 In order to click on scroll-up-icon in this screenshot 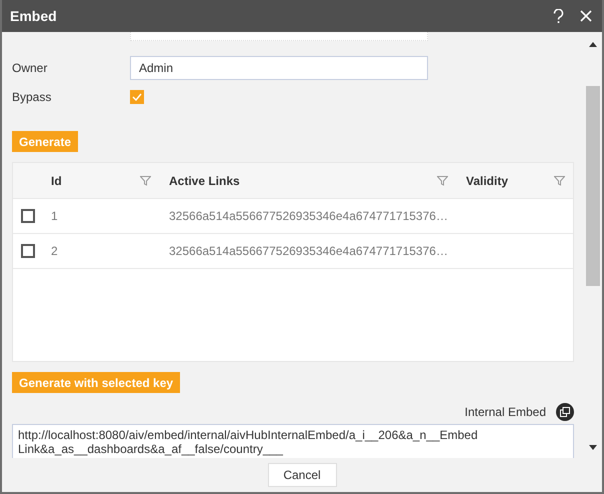, I will do `click(593, 44)`.